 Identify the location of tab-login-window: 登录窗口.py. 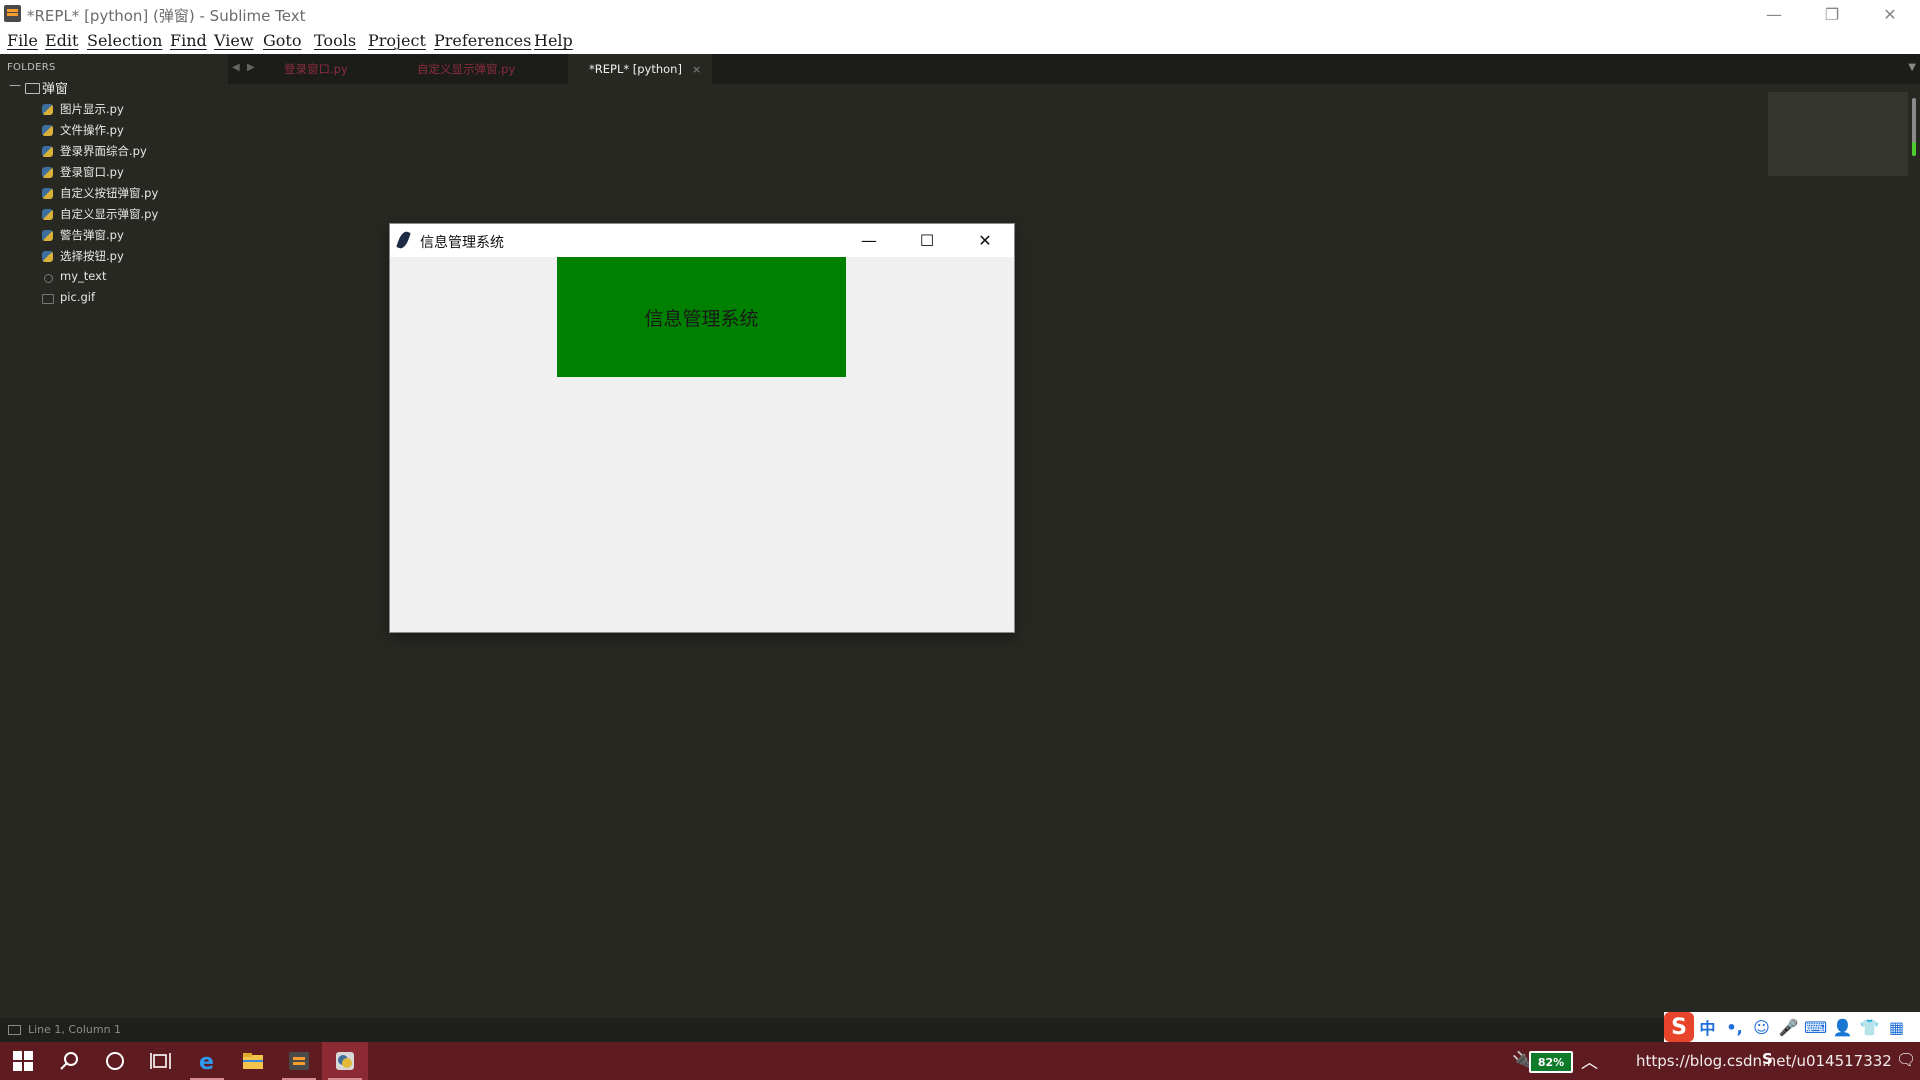
(344, 69).